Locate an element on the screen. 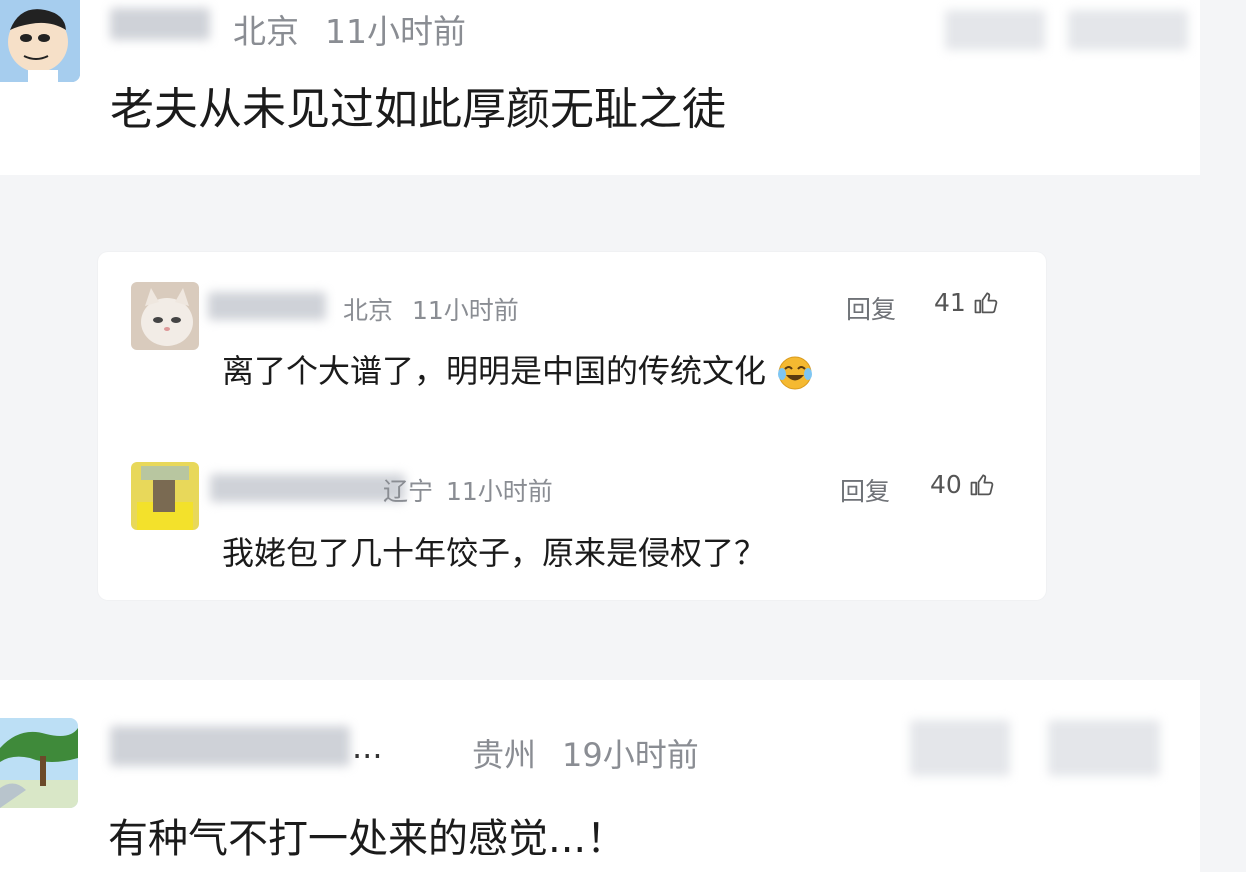 The width and height of the screenshot is (1246, 872). like-count: 41 is located at coordinates (950, 302).